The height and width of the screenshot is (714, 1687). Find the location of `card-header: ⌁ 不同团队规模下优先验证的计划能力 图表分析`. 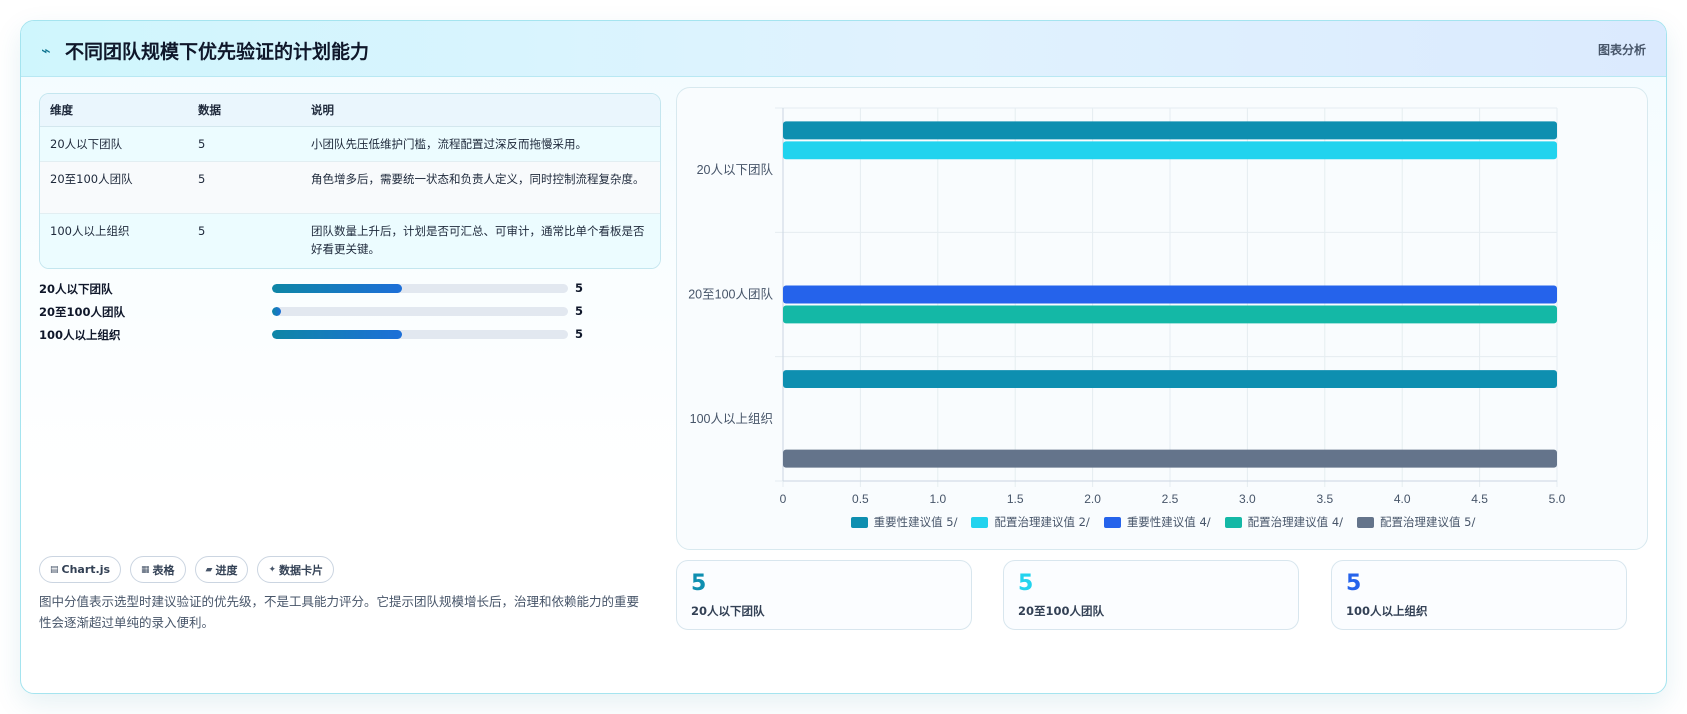

card-header: ⌁ 不同团队规模下优先验证的计划能力 图表分析 is located at coordinates (843, 49).